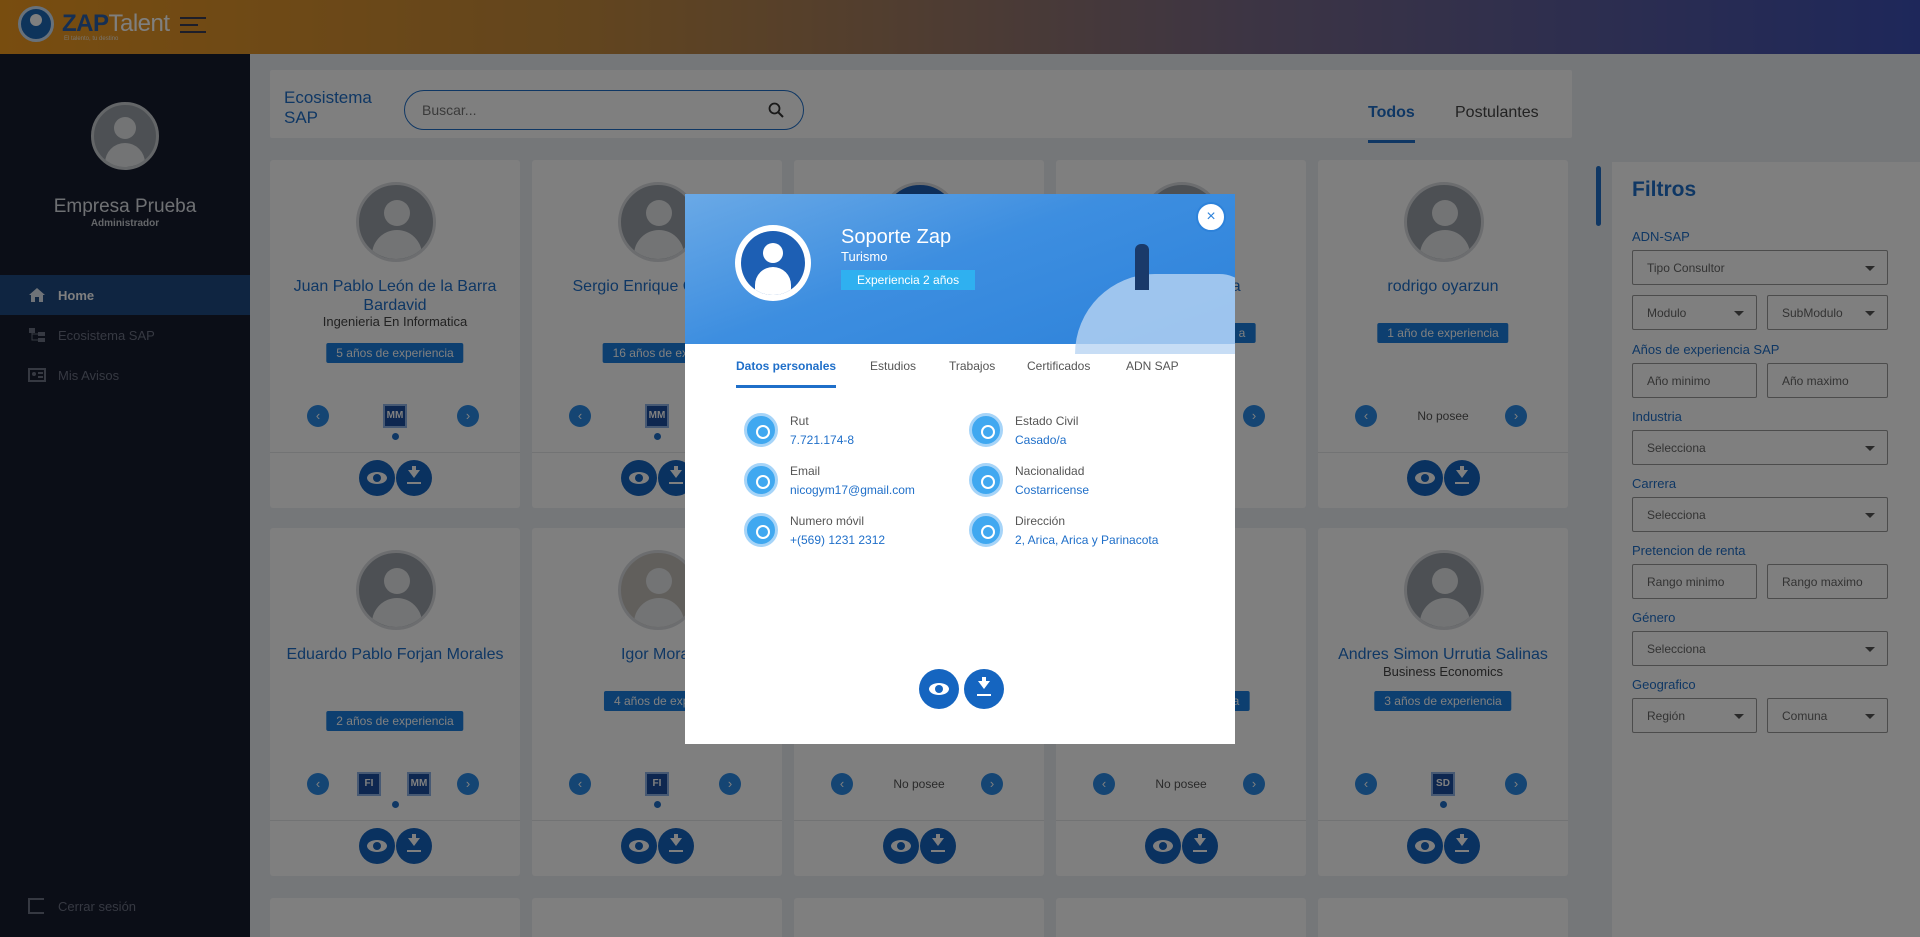 This screenshot has height=937, width=1920. What do you see at coordinates (827, 521) in the screenshot?
I see `field-label-movil: Numero móvil` at bounding box center [827, 521].